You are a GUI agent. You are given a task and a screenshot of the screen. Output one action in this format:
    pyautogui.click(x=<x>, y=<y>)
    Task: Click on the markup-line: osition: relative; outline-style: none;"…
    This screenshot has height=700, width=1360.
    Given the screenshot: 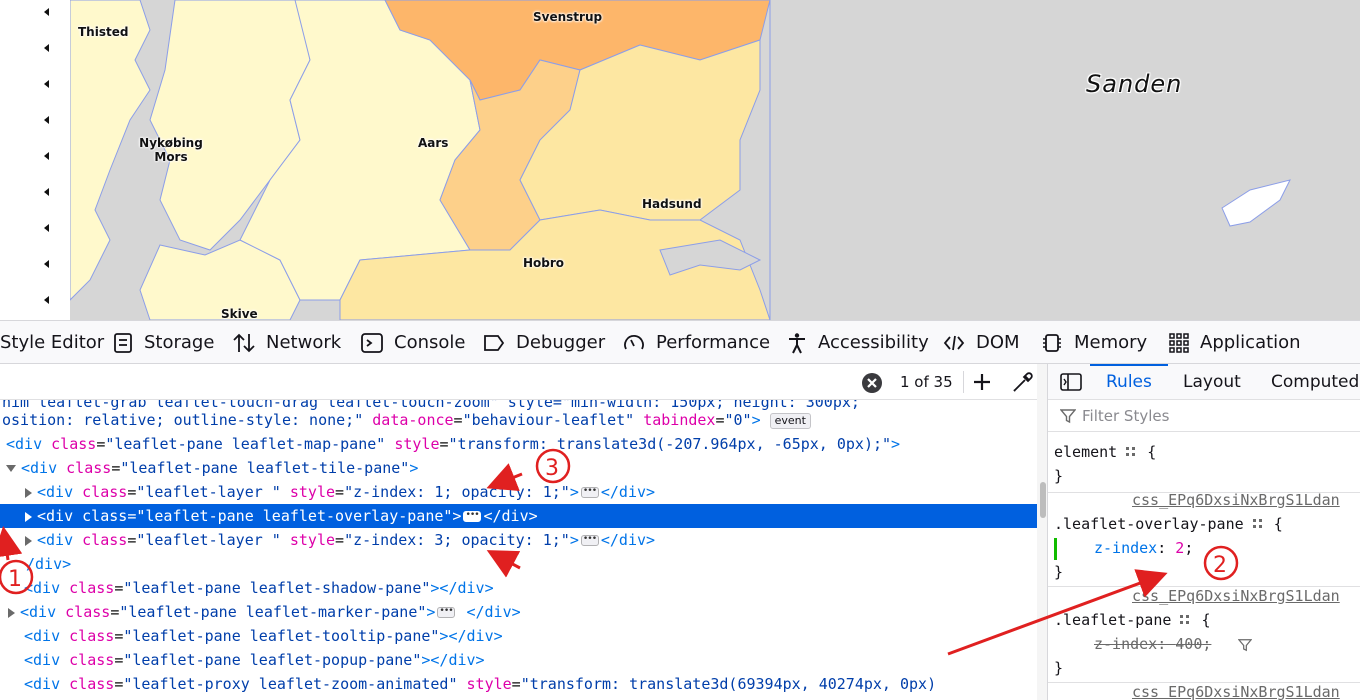 What is the action you would take?
    pyautogui.click(x=519, y=420)
    